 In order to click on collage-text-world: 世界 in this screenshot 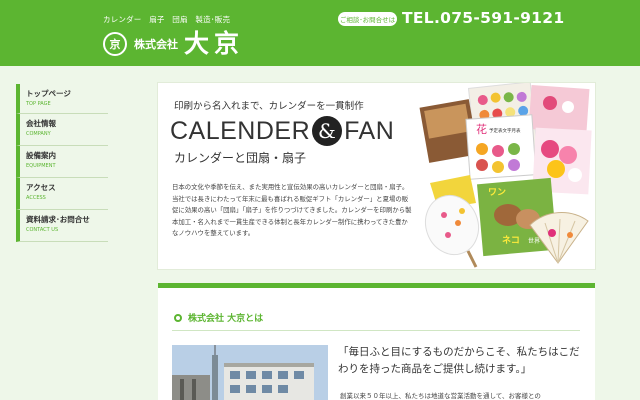, I will do `click(534, 241)`.